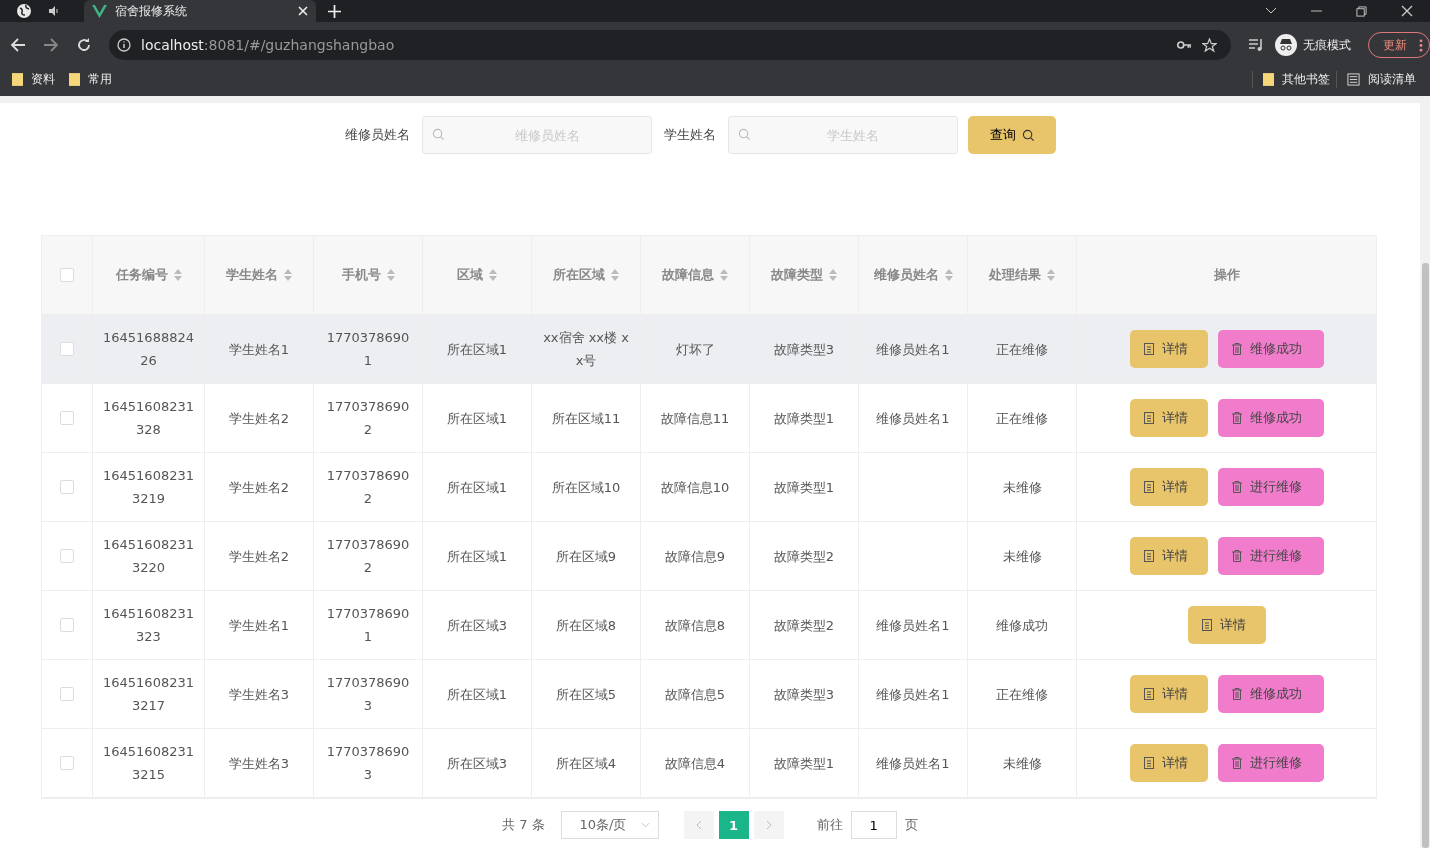 This screenshot has width=1430, height=848. What do you see at coordinates (1361, 11) in the screenshot?
I see `restore-icon` at bounding box center [1361, 11].